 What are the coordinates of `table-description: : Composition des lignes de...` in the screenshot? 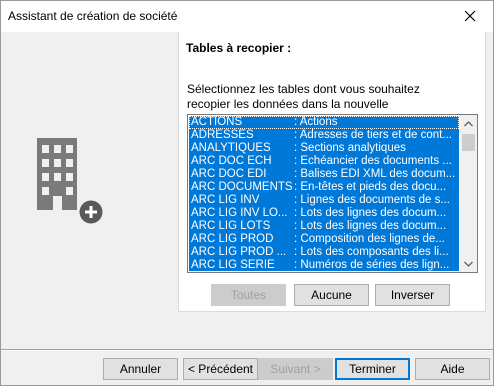 It's located at (369, 239).